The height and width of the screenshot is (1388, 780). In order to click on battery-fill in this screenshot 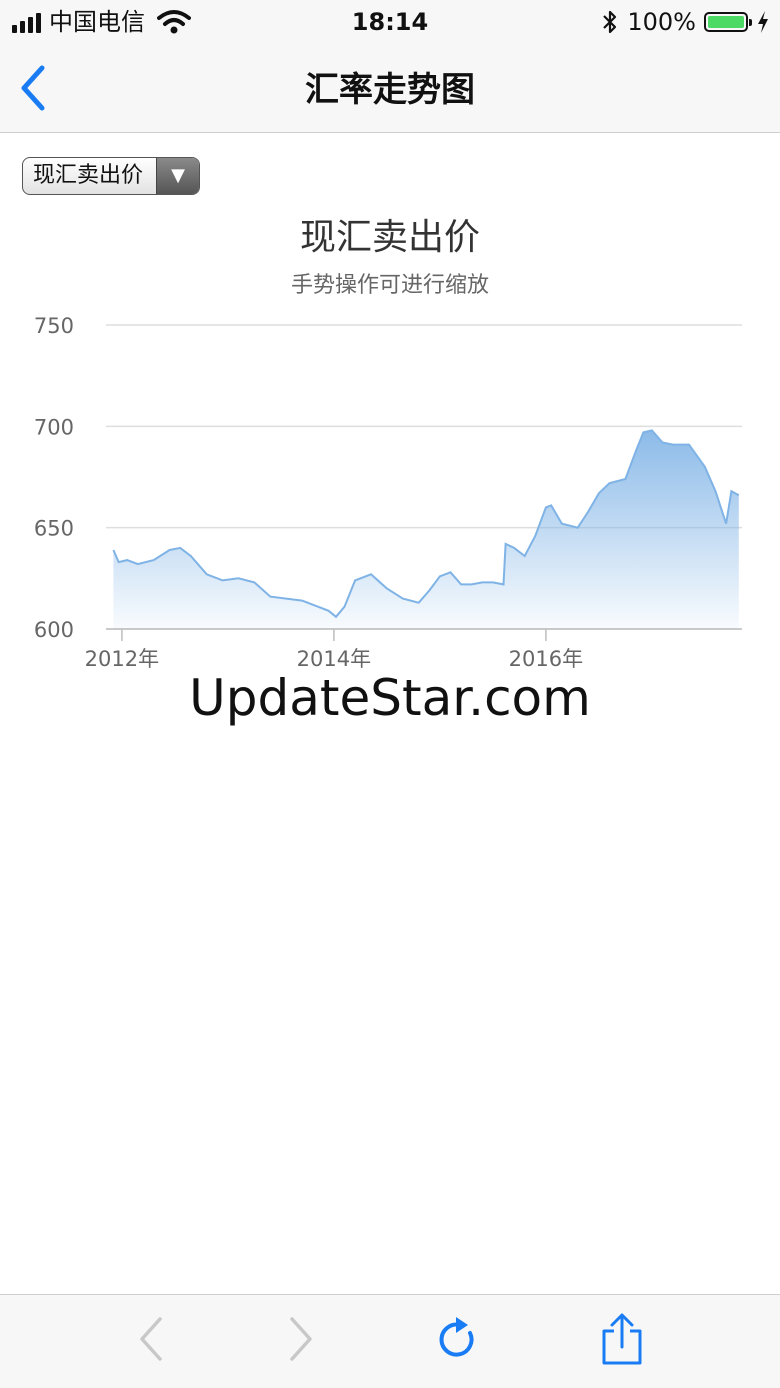, I will do `click(726, 22)`.